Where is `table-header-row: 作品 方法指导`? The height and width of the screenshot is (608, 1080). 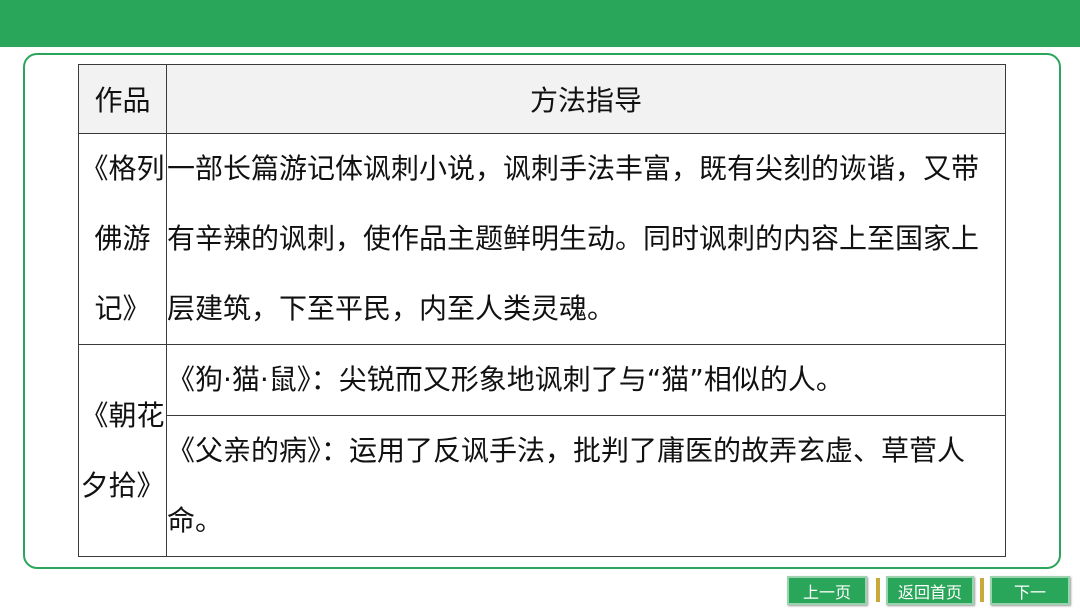 table-header-row: 作品 方法指导 is located at coordinates (542, 99).